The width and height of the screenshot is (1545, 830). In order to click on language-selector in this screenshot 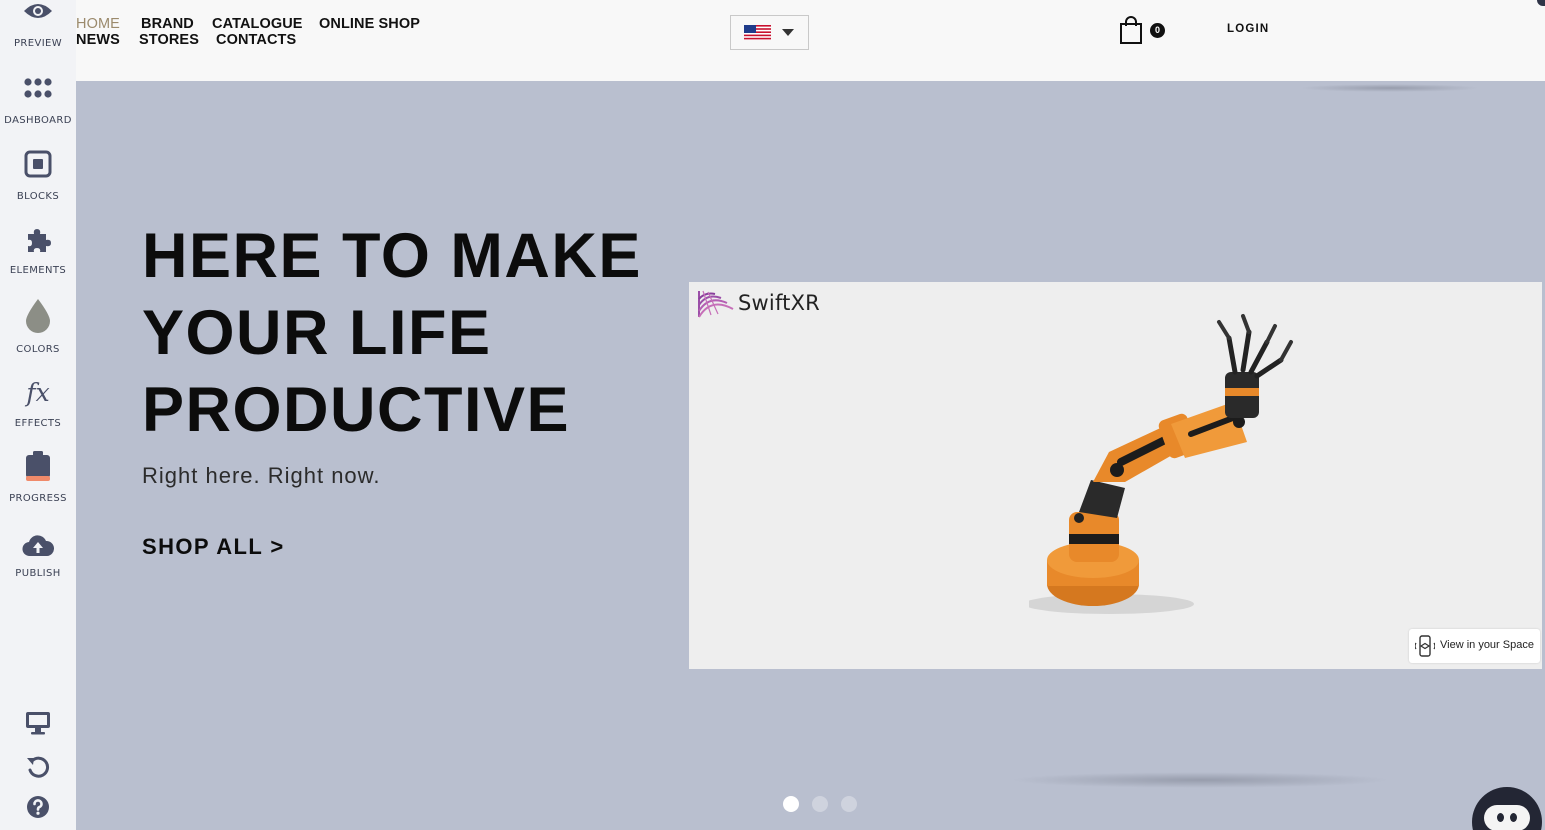, I will do `click(769, 32)`.